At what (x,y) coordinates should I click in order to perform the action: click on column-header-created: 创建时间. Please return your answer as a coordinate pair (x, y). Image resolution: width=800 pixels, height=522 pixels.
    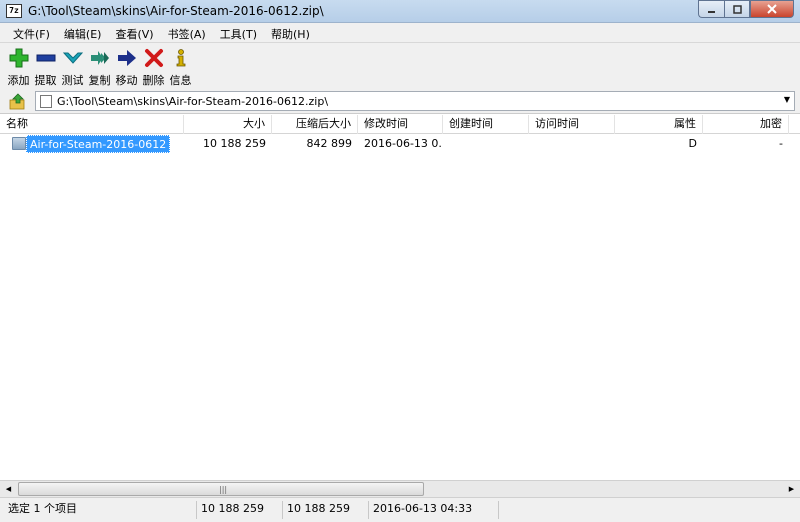
    Looking at the image, I should click on (486, 124).